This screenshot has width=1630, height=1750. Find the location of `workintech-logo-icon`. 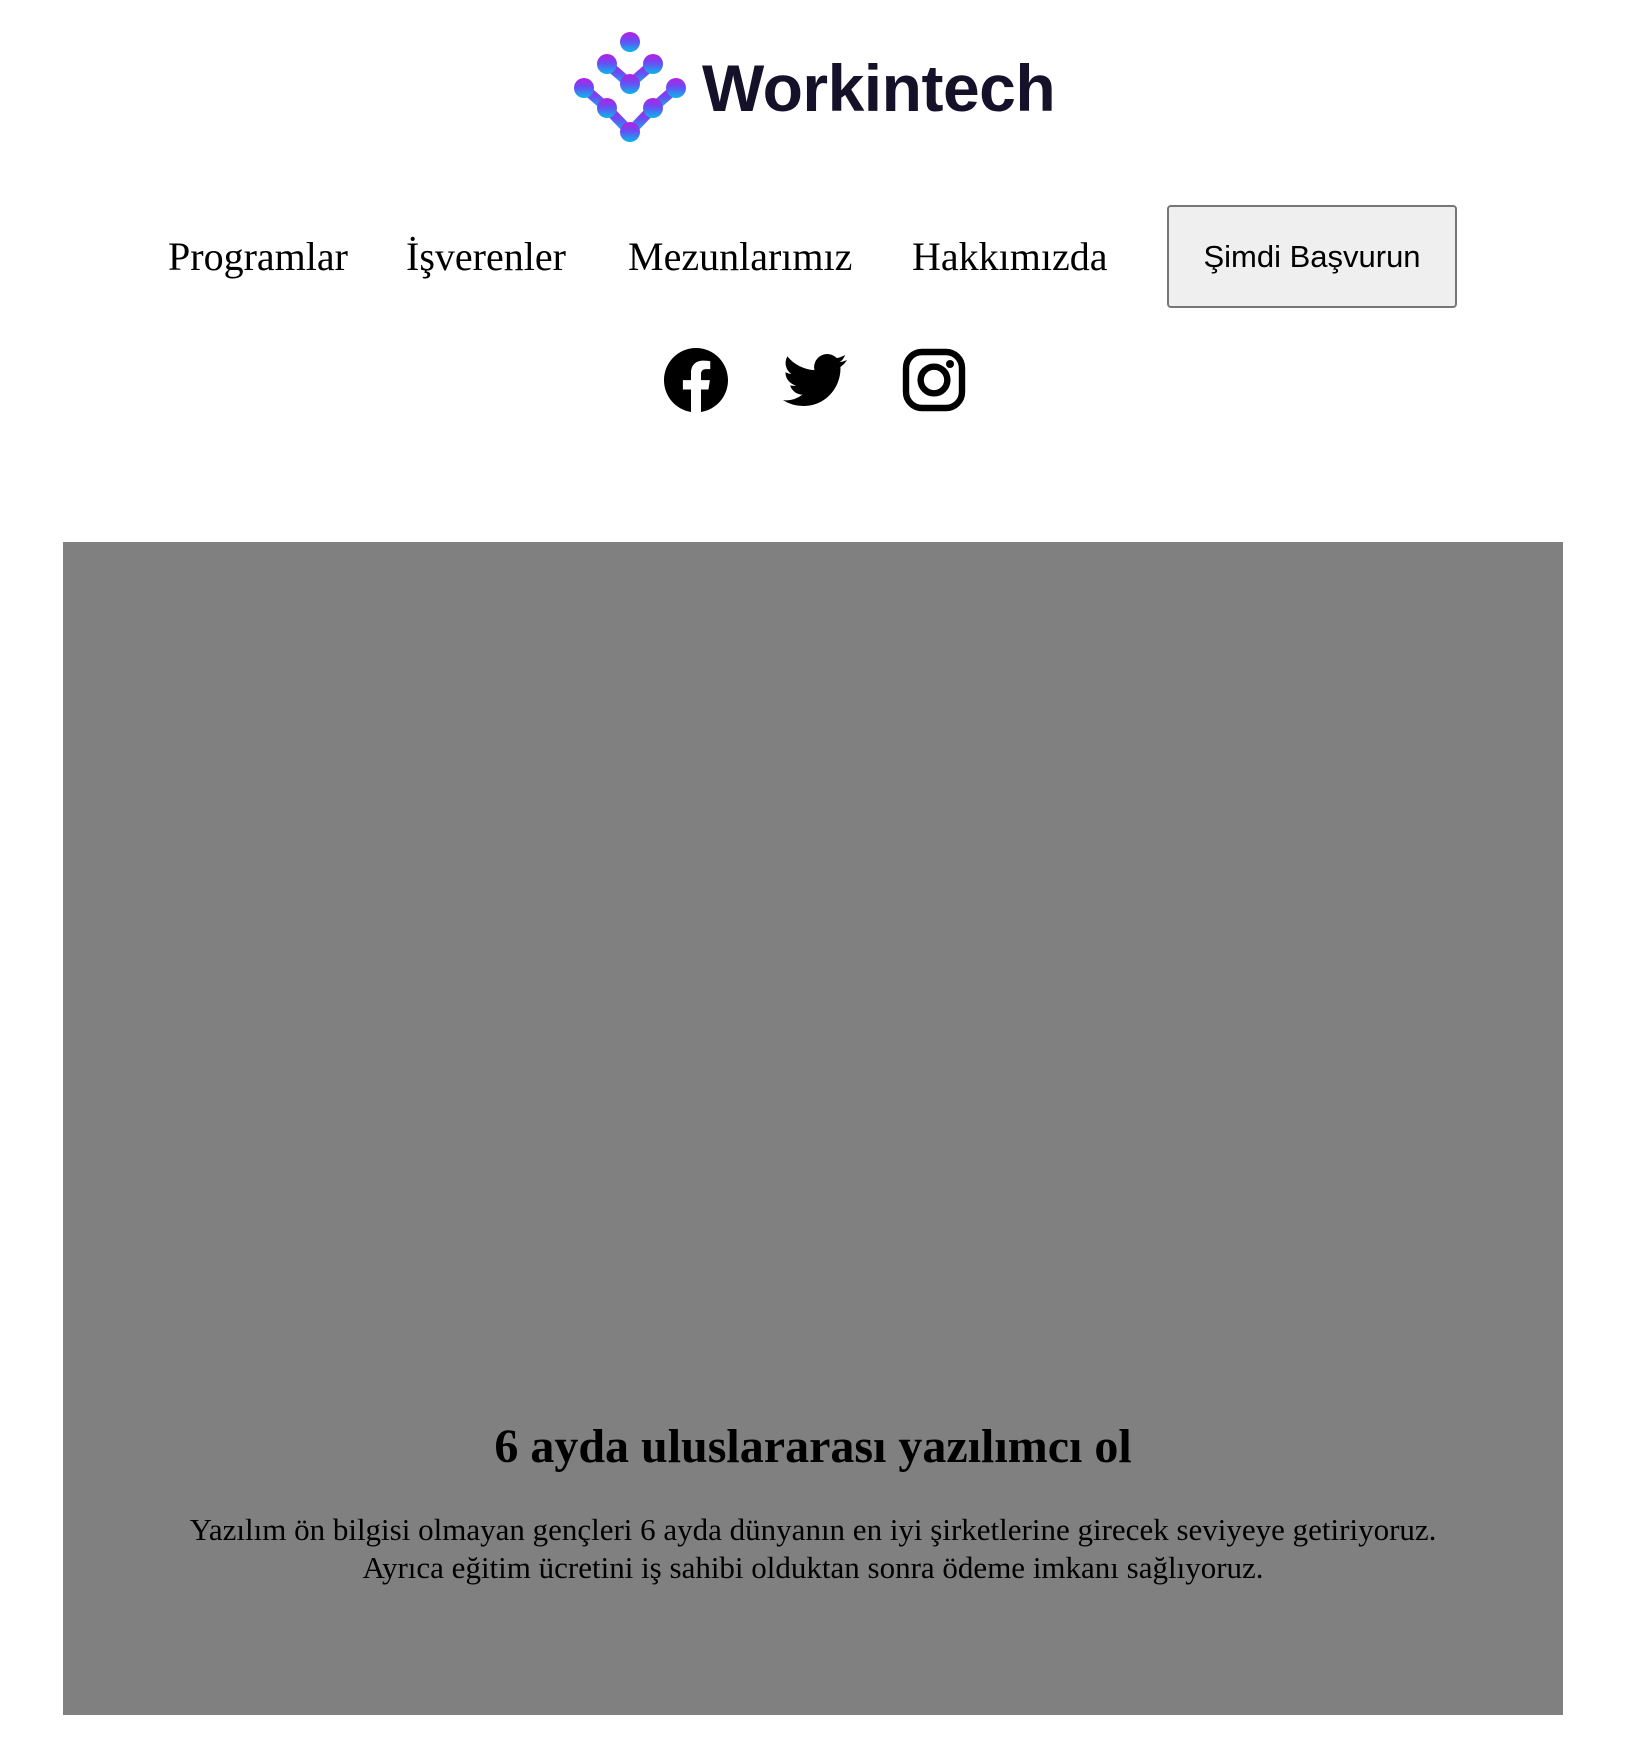

workintech-logo-icon is located at coordinates (630, 87).